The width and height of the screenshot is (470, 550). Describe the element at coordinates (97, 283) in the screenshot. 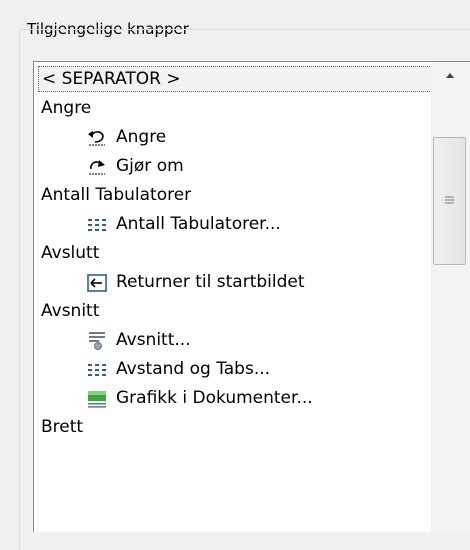

I see `return-icon` at that location.